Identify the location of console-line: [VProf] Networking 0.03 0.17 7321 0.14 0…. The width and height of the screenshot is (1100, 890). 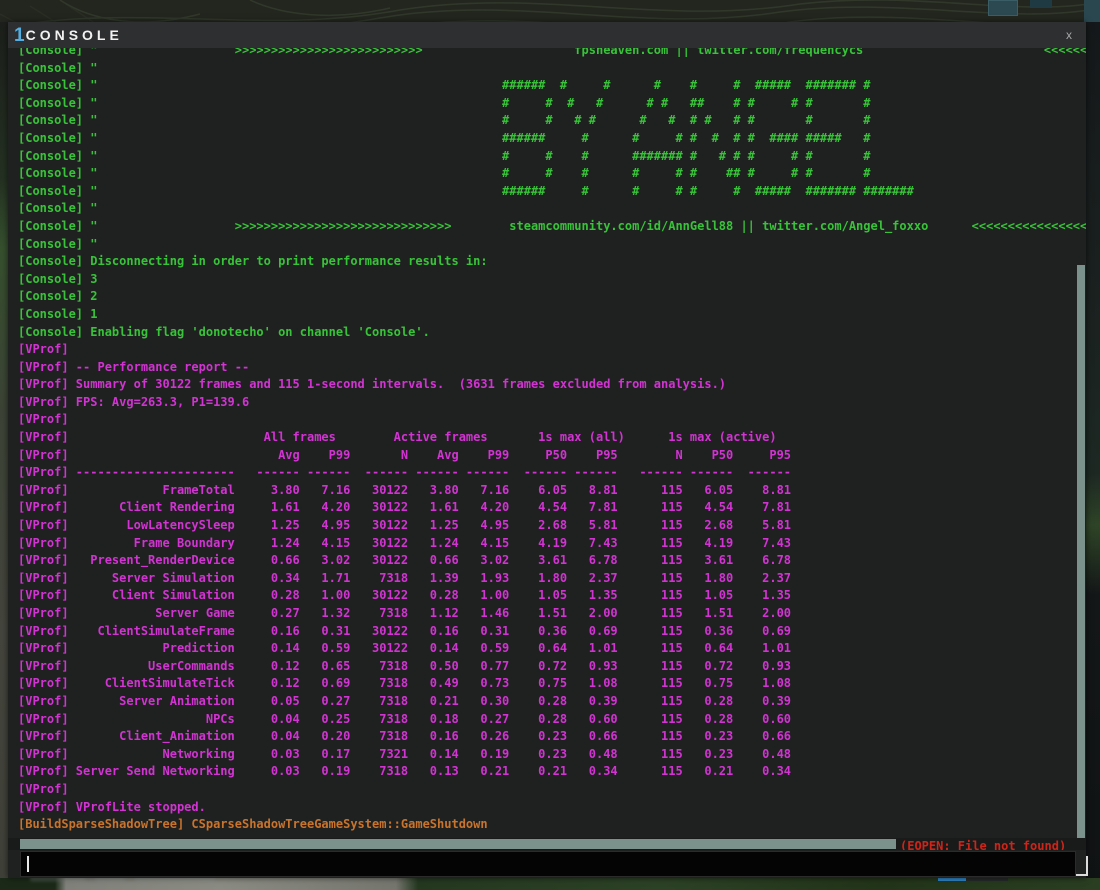
(405, 753).